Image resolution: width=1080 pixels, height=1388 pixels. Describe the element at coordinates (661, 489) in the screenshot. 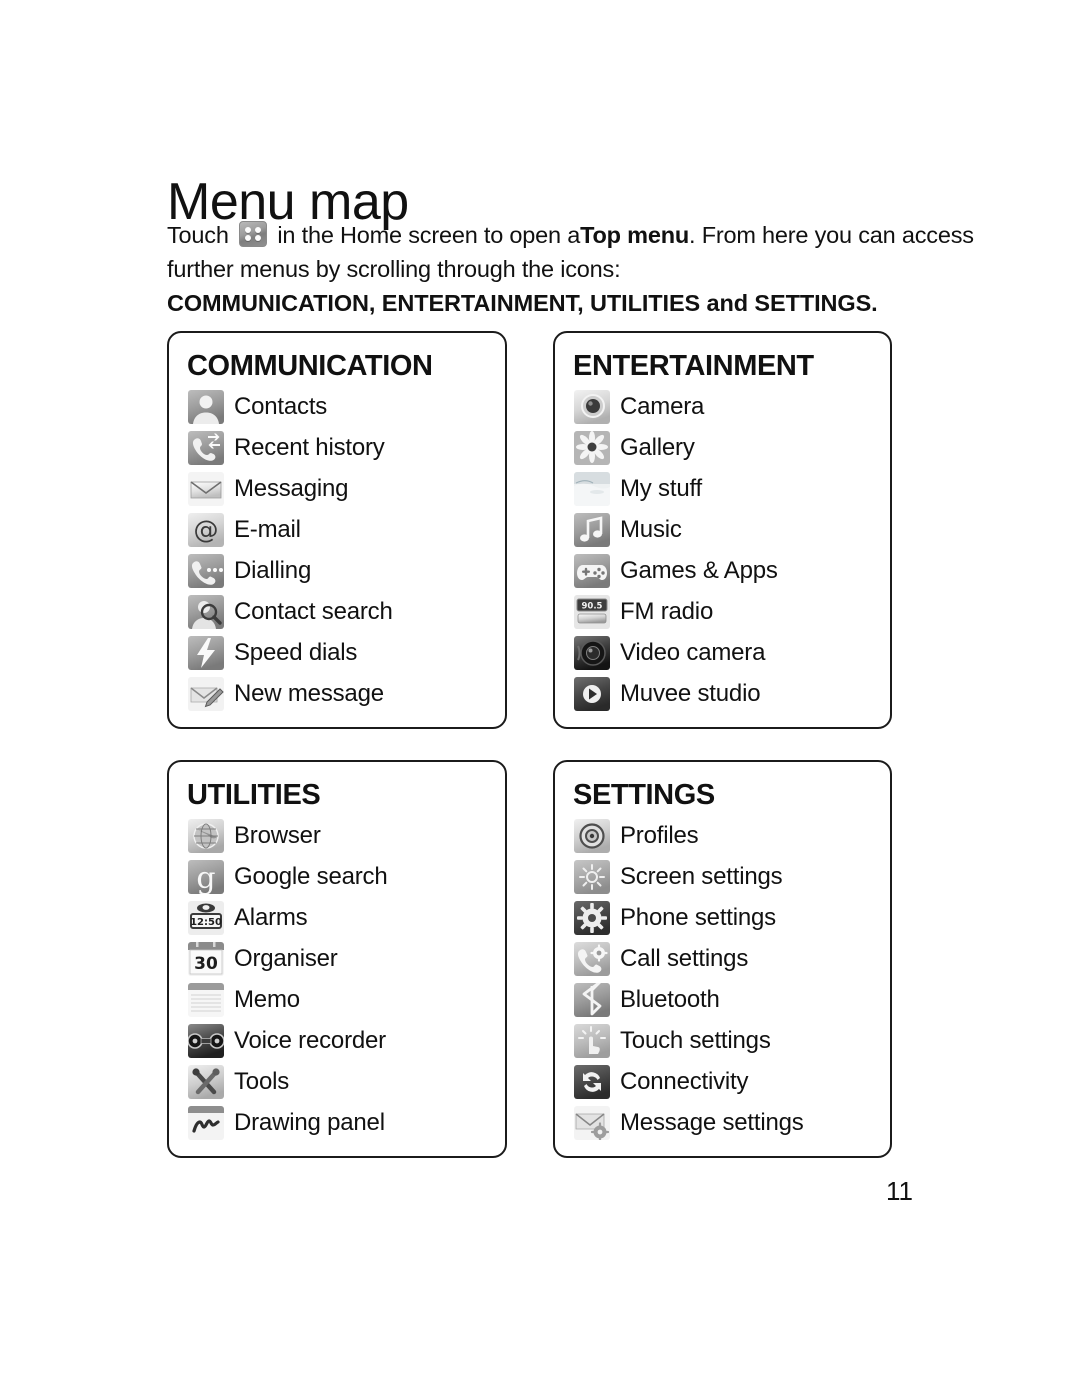

I see `menu-item-label: My stuff` at that location.